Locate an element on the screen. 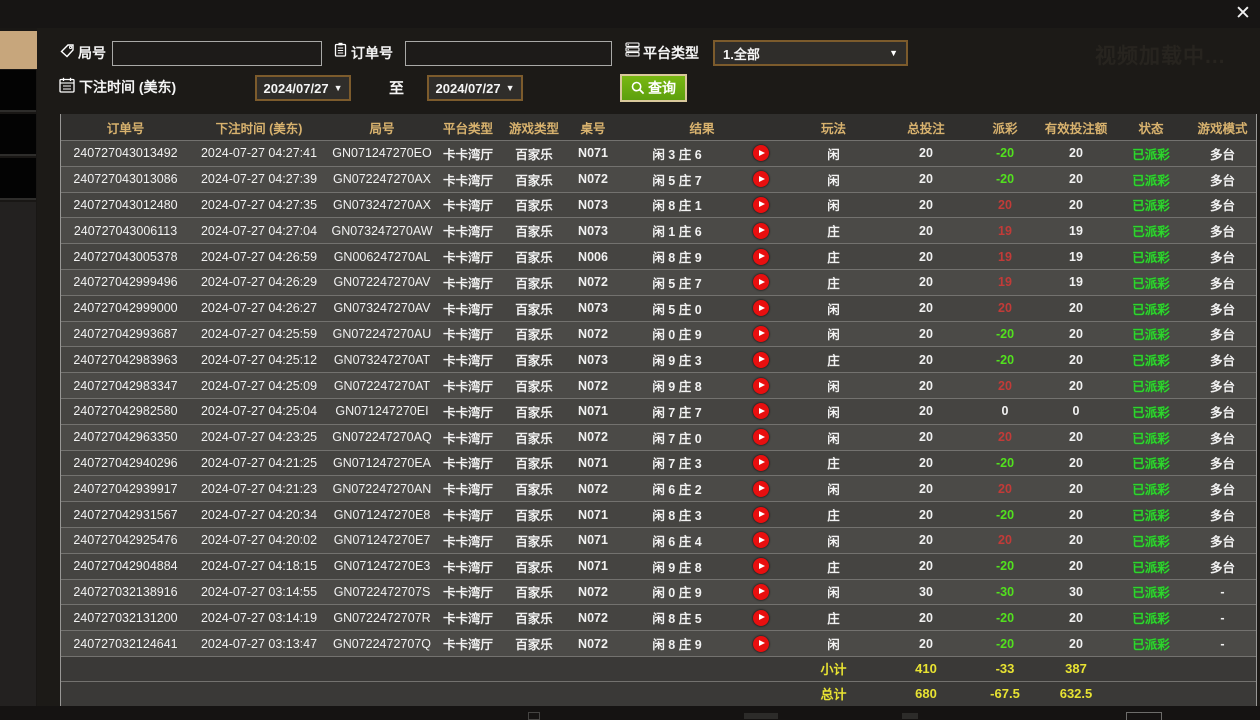 The width and height of the screenshot is (1260, 720). bet-time-cell: 2024-07-27 04:27:41 is located at coordinates (259, 153).